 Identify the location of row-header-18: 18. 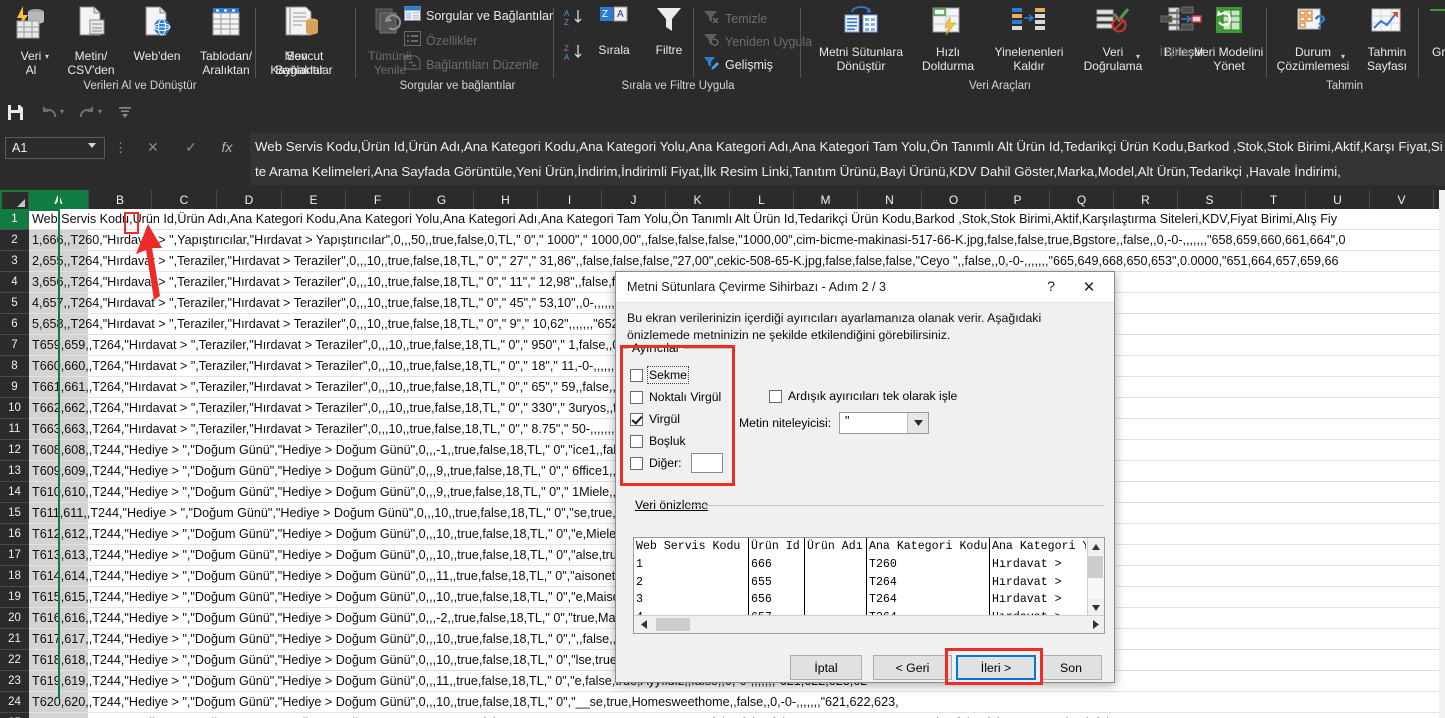
(14, 576).